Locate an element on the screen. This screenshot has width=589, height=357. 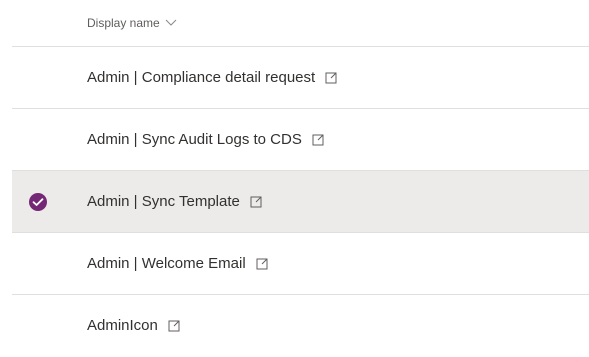
row-name-link: AdminIcon is located at coordinates (122, 325).